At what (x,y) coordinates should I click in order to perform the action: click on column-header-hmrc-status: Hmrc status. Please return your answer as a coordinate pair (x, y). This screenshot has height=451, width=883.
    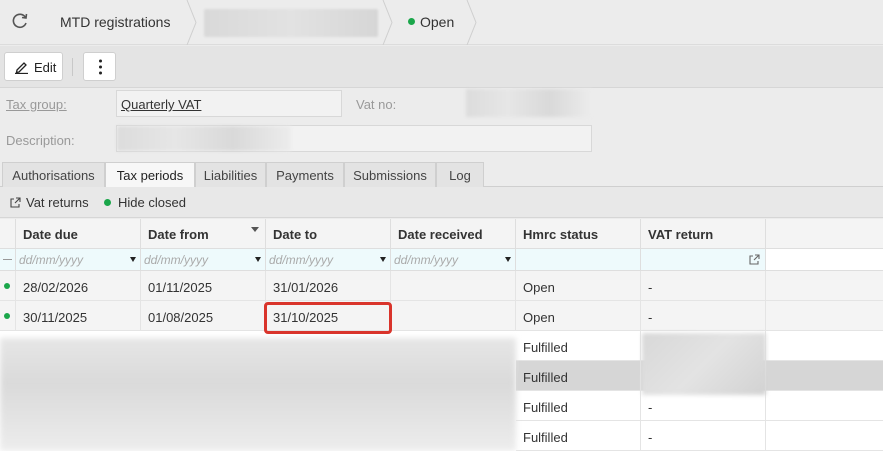
    Looking at the image, I should click on (578, 234).